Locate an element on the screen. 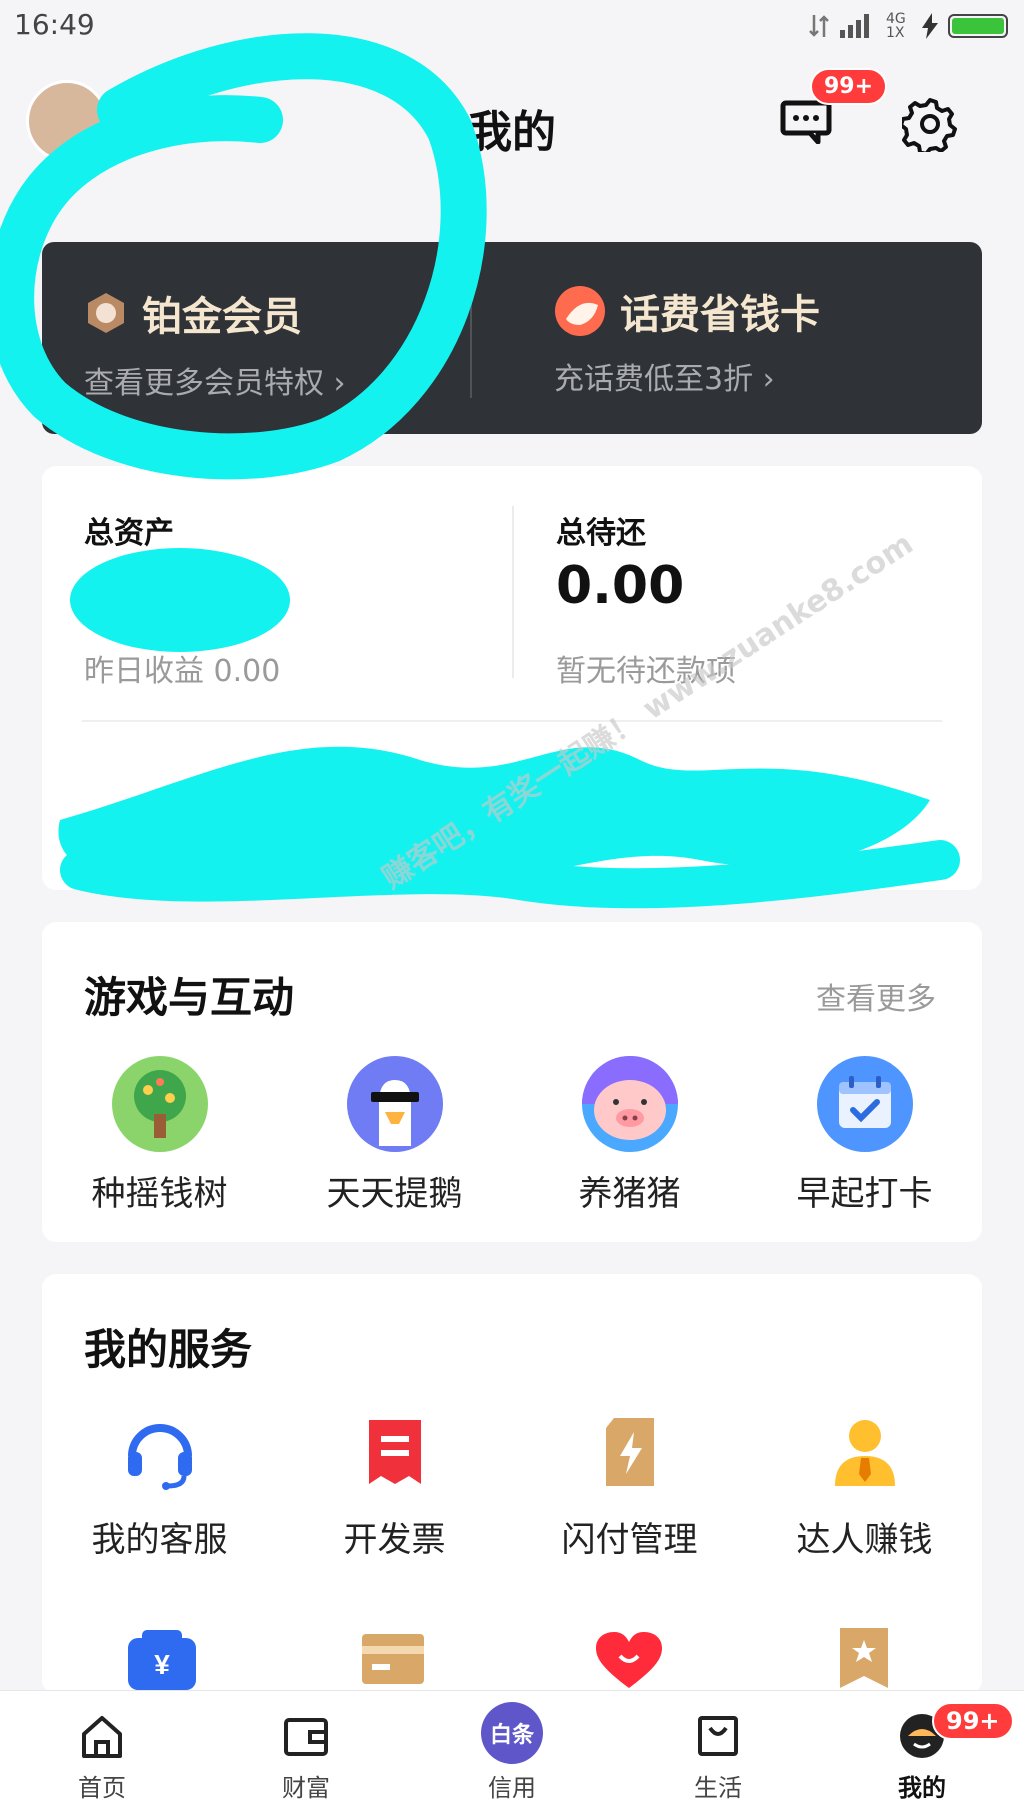 The image size is (1024, 1820). yesterday-earnings: 昨日收益 0.00 is located at coordinates (182, 671).